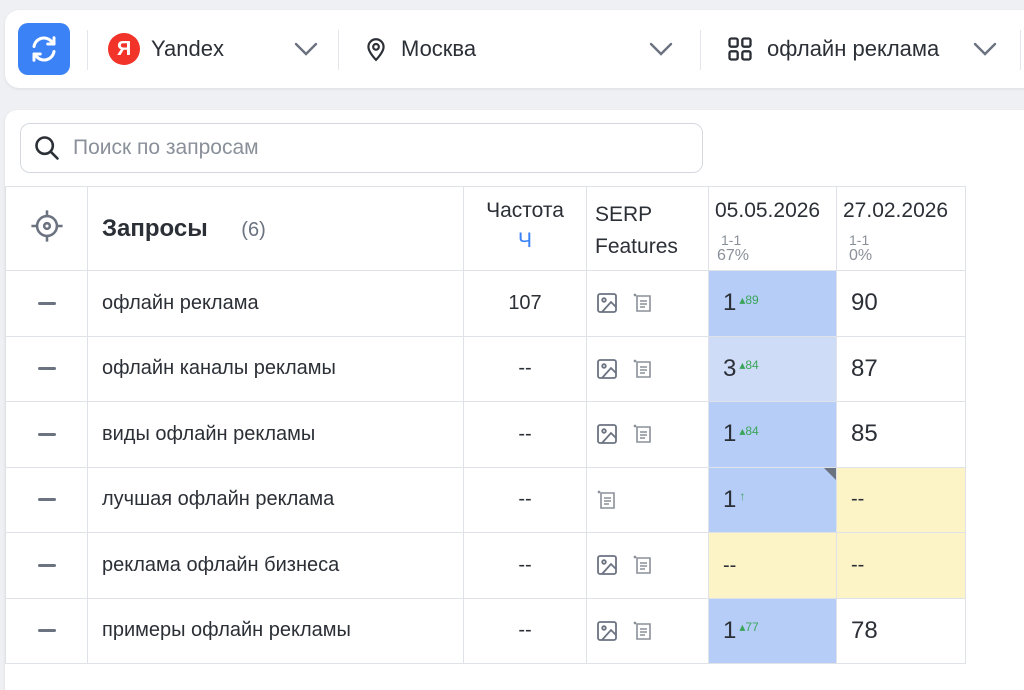 The height and width of the screenshot is (690, 1024). What do you see at coordinates (733, 255) in the screenshot?
I see `date-percent: 67%` at bounding box center [733, 255].